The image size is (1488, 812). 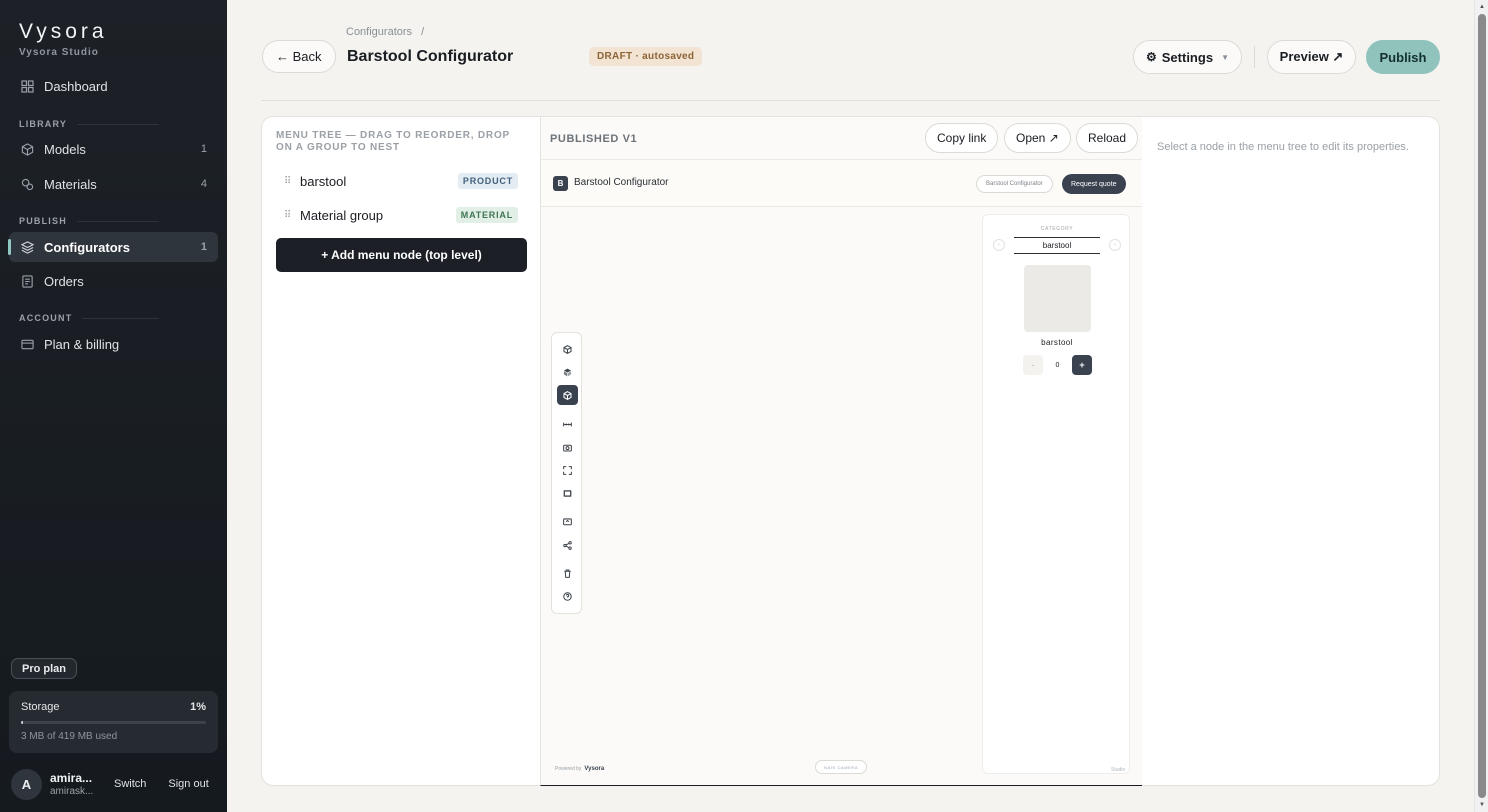 I want to click on section-label-publish: PUBLISH, so click(x=89, y=221).